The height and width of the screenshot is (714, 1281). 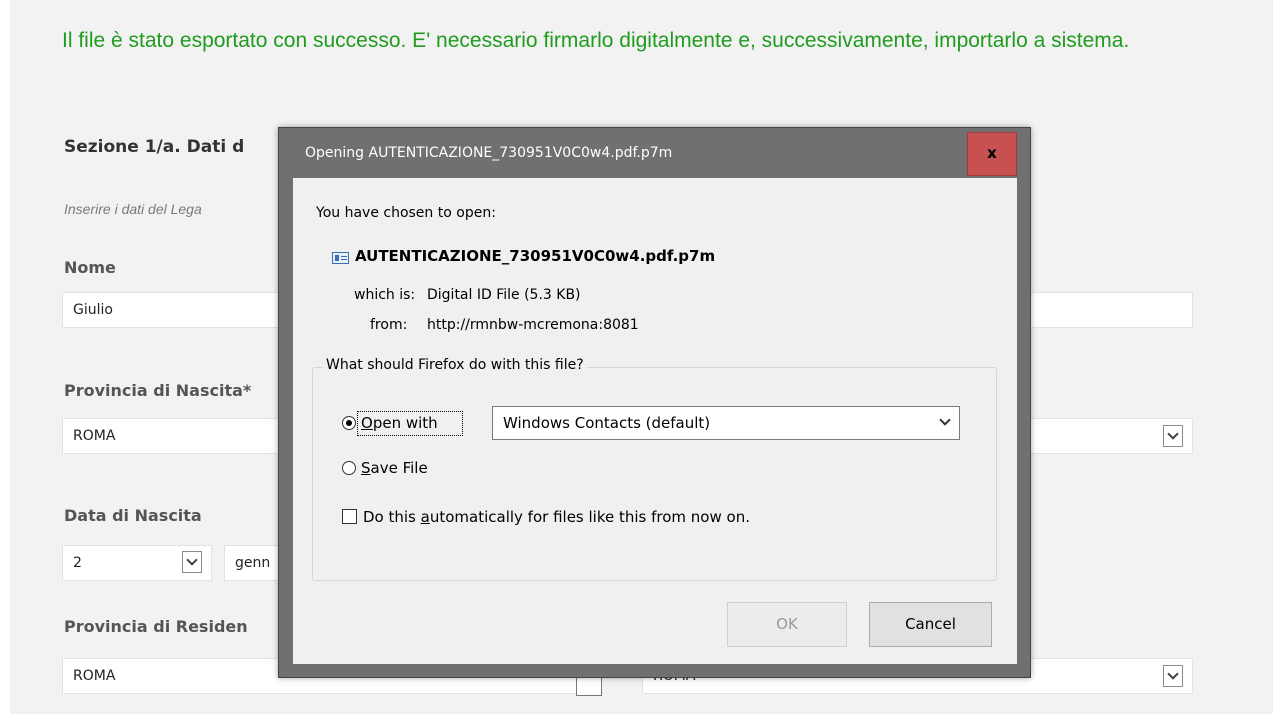 I want to click on auto-action-checkbox, so click(x=349, y=516).